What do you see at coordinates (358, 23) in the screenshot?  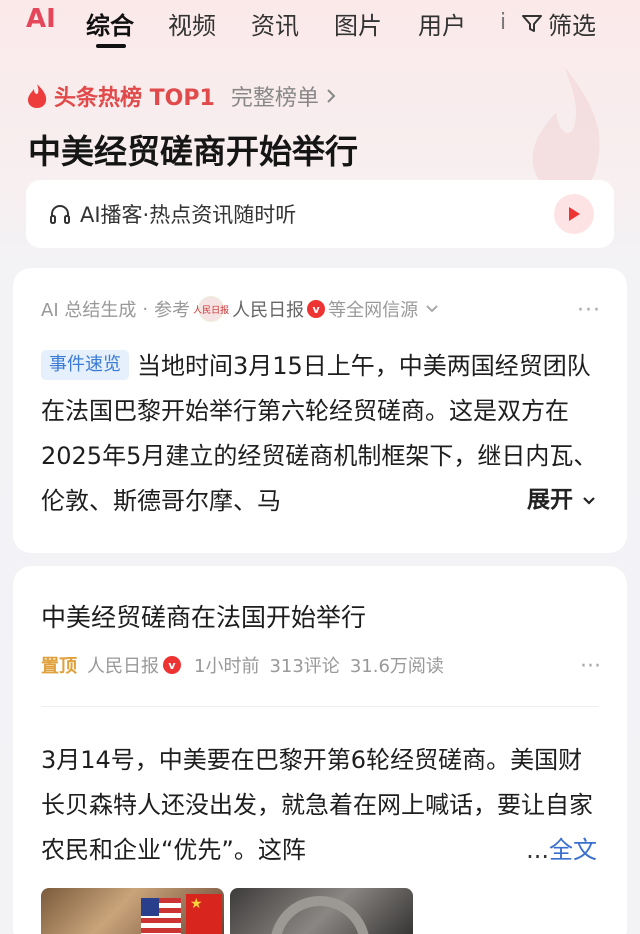 I see `tab-images: 图片` at bounding box center [358, 23].